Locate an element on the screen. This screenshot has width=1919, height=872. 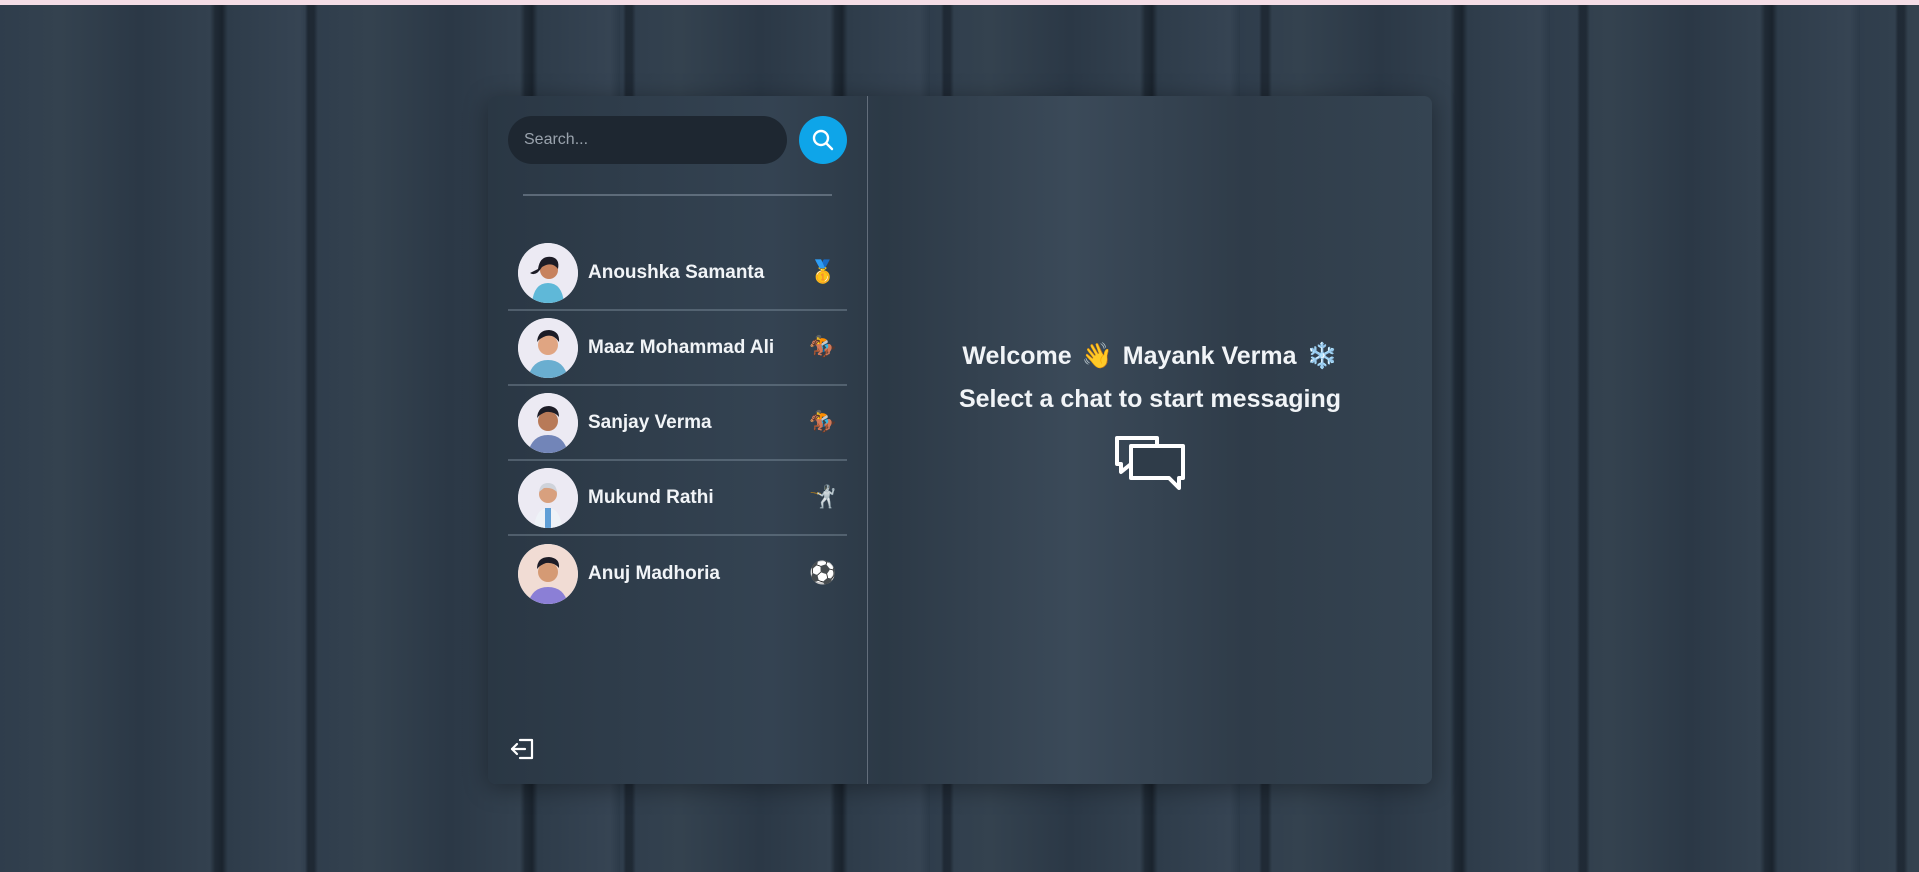
user-item-anoushka-samanta: Anoushka Samanta 🥇 is located at coordinates (677, 273).